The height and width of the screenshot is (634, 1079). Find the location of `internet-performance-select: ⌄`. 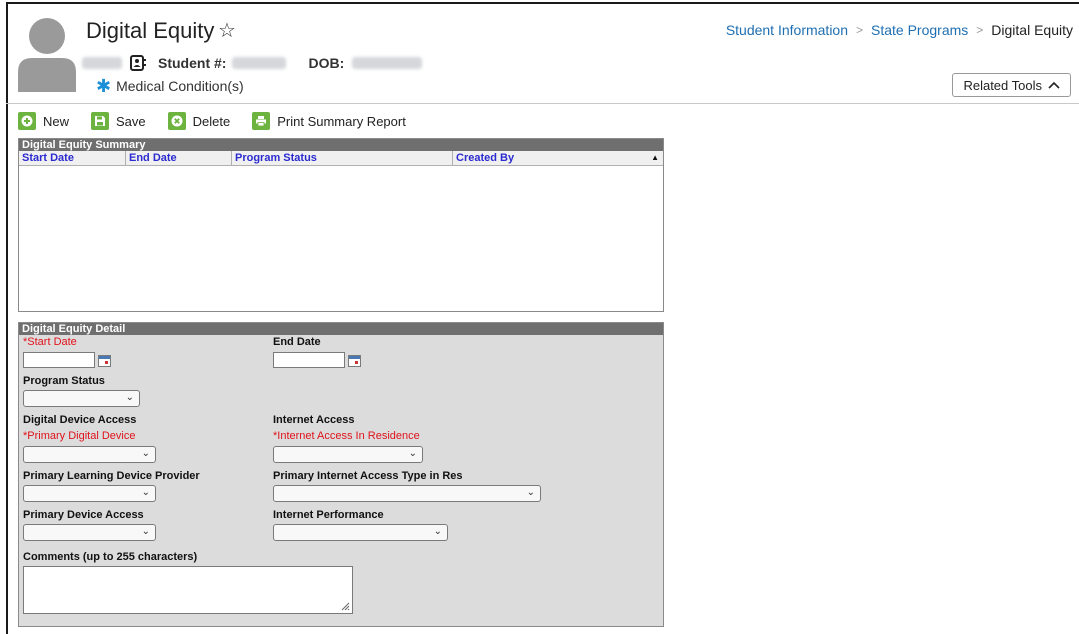

internet-performance-select: ⌄ is located at coordinates (360, 532).